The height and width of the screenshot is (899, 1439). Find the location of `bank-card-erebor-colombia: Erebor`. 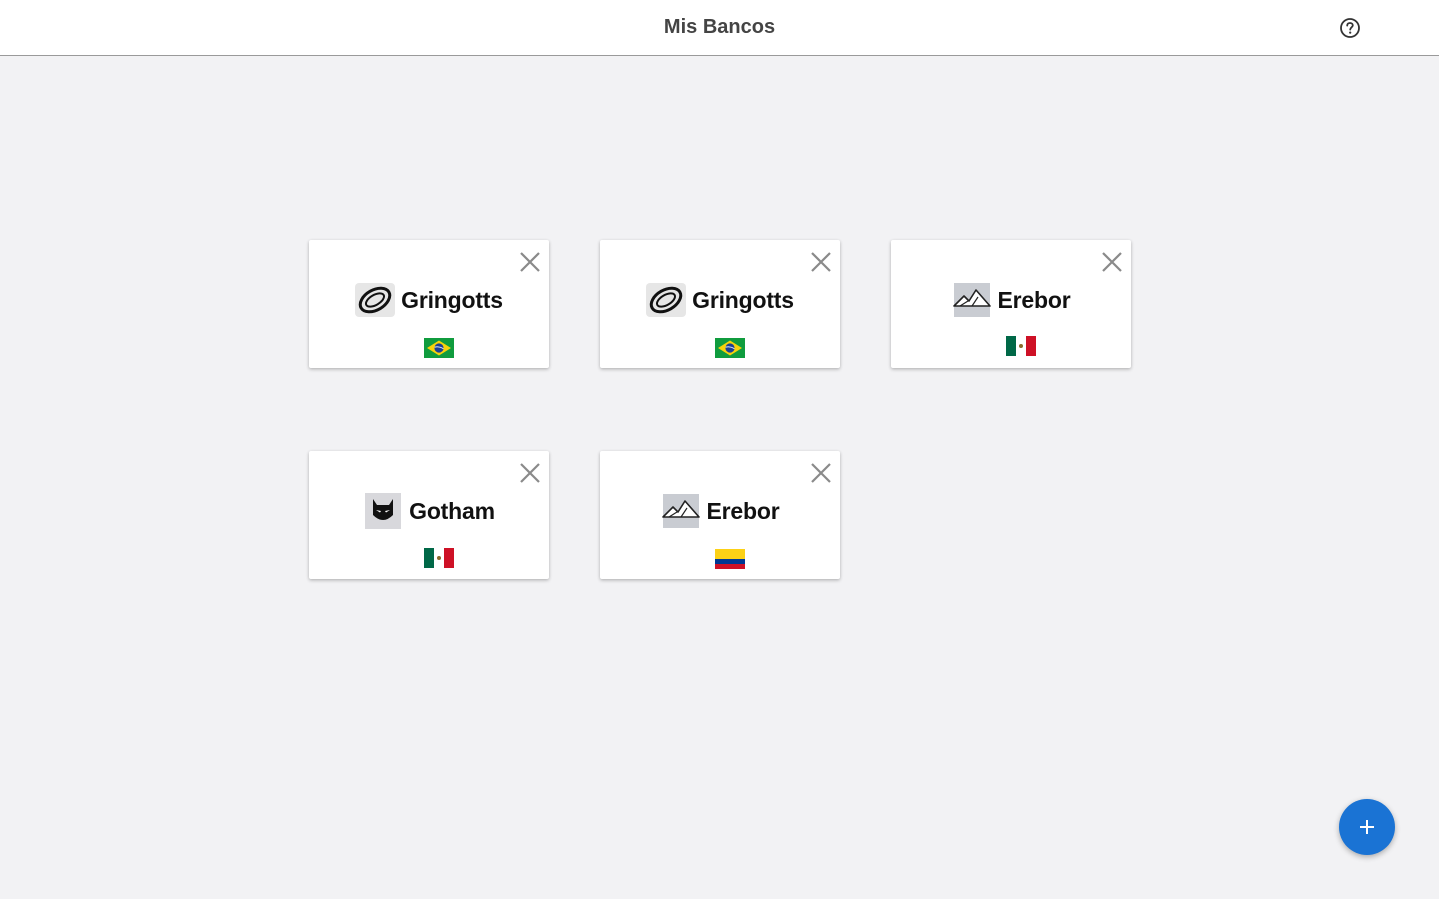

bank-card-erebor-colombia: Erebor is located at coordinates (720, 515).